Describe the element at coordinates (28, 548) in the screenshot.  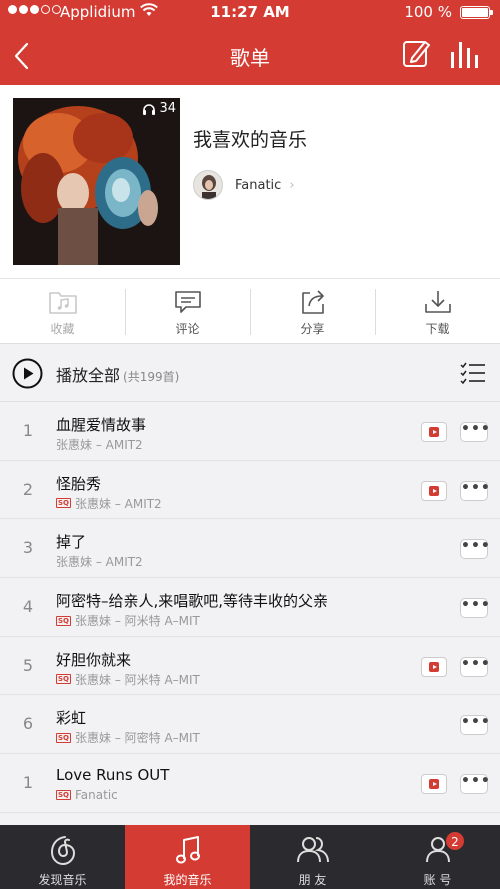
I see `song-index: 3` at that location.